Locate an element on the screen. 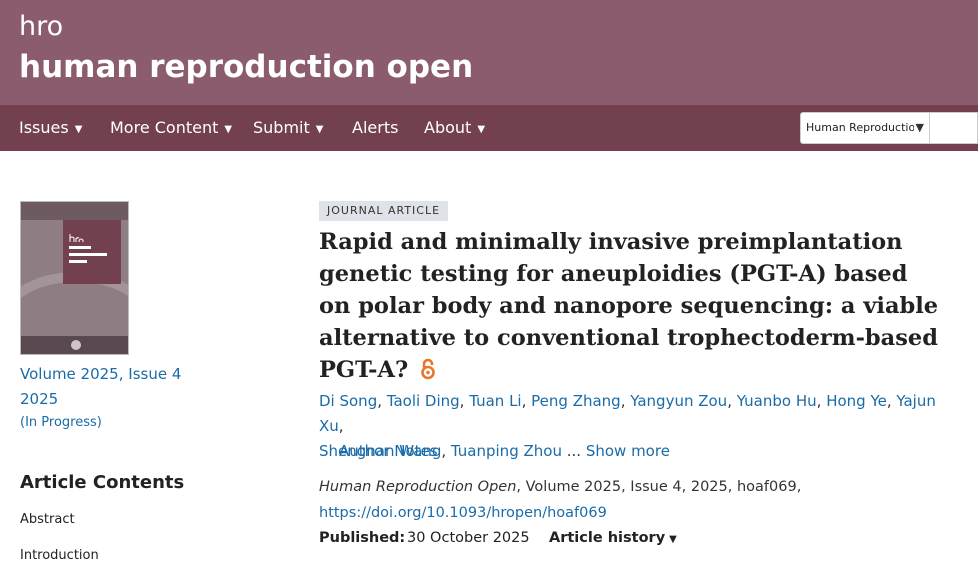  published-date: 30 October 2025 is located at coordinates (468, 538).